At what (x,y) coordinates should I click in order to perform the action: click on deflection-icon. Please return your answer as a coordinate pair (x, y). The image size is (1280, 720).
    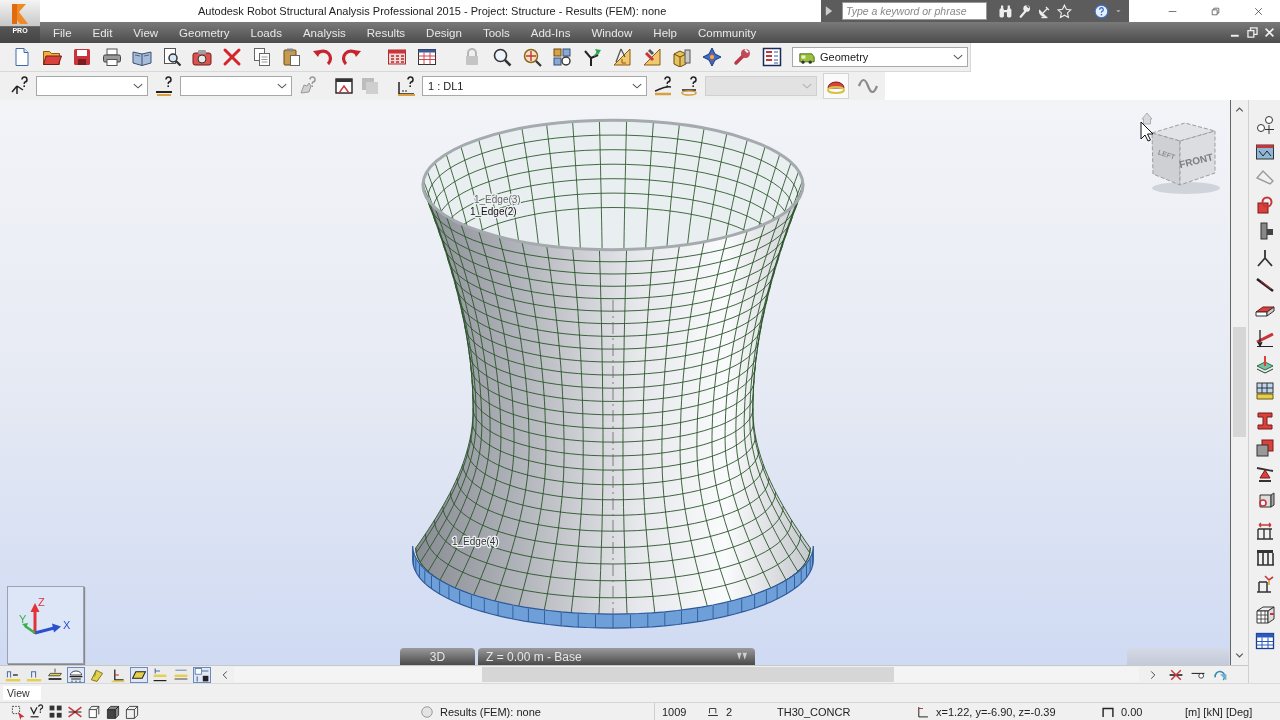
    Looking at the image, I should click on (663, 86).